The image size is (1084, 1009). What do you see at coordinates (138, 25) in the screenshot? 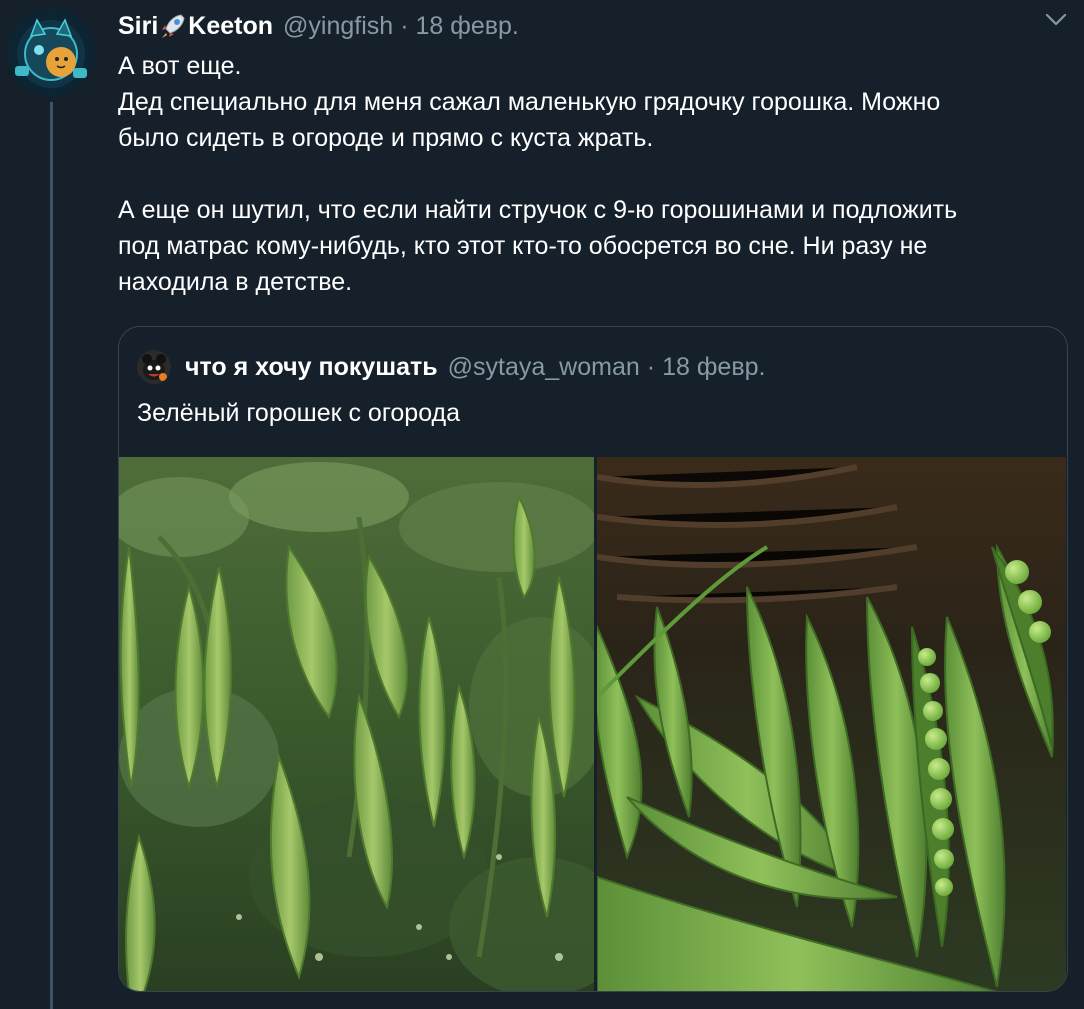
I see `author-name-part1: Siri` at bounding box center [138, 25].